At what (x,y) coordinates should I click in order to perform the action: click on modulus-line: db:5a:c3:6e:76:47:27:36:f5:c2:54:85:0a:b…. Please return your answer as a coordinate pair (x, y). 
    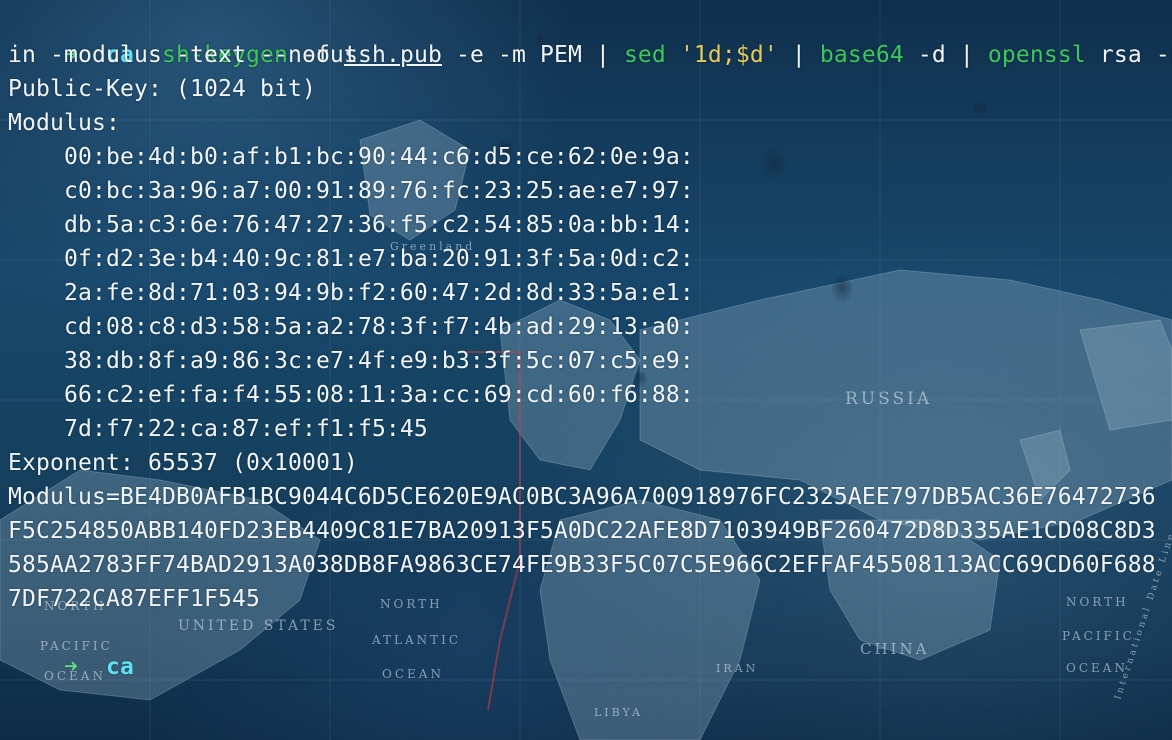
    Looking at the image, I should click on (379, 225).